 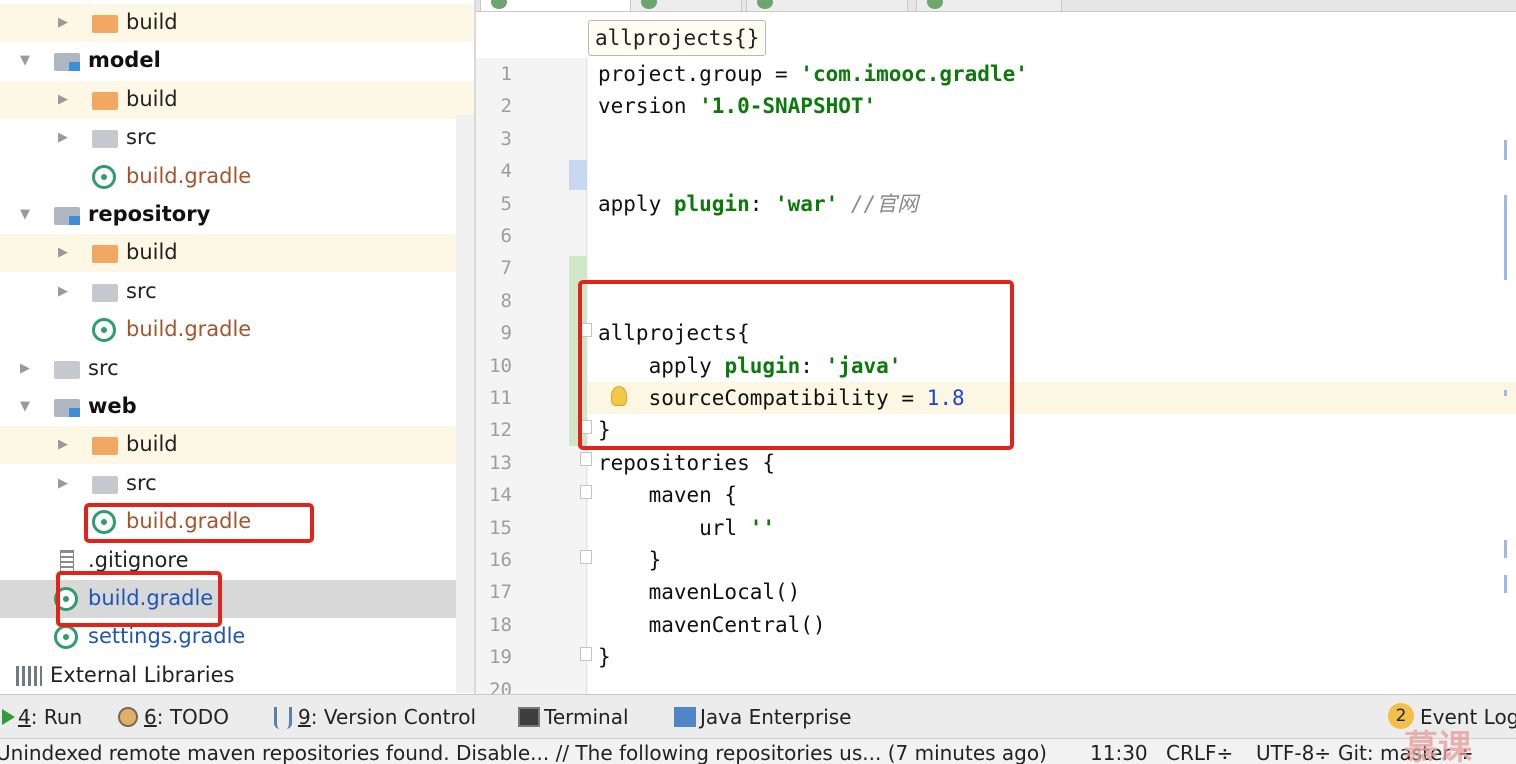 I want to click on todo-tool-button: 6: TODO, so click(x=186, y=717).